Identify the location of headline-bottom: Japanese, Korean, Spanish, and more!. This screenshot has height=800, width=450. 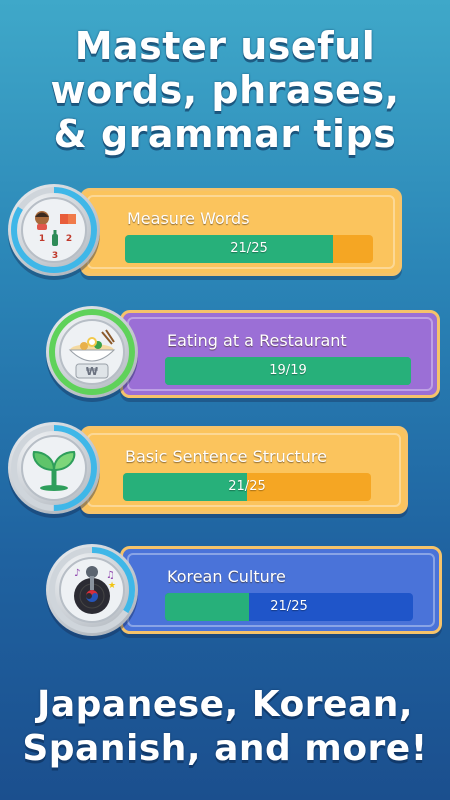
(225, 727).